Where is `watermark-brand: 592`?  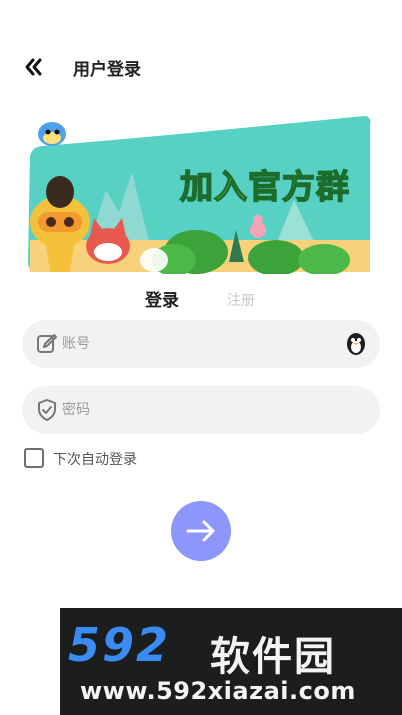 watermark-brand: 592 is located at coordinates (119, 645).